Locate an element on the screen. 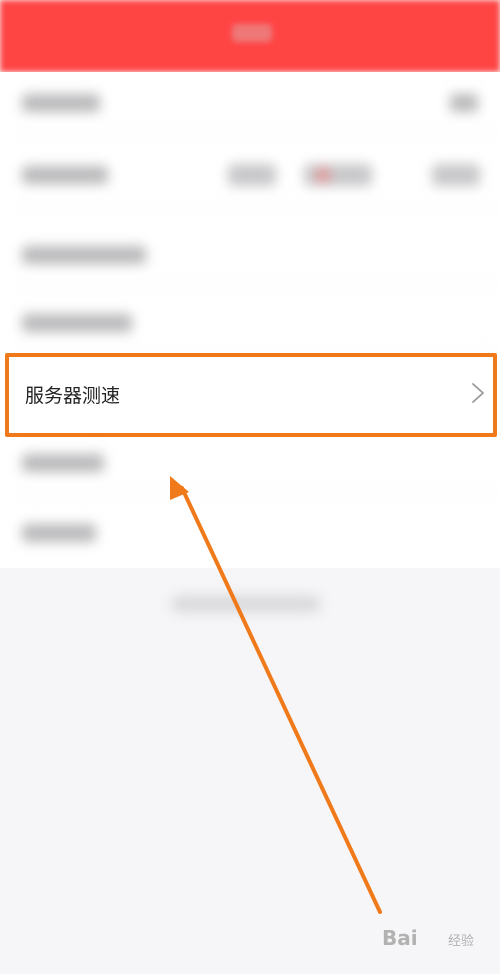 The image size is (500, 974). blurred-footer-text is located at coordinates (246, 604).